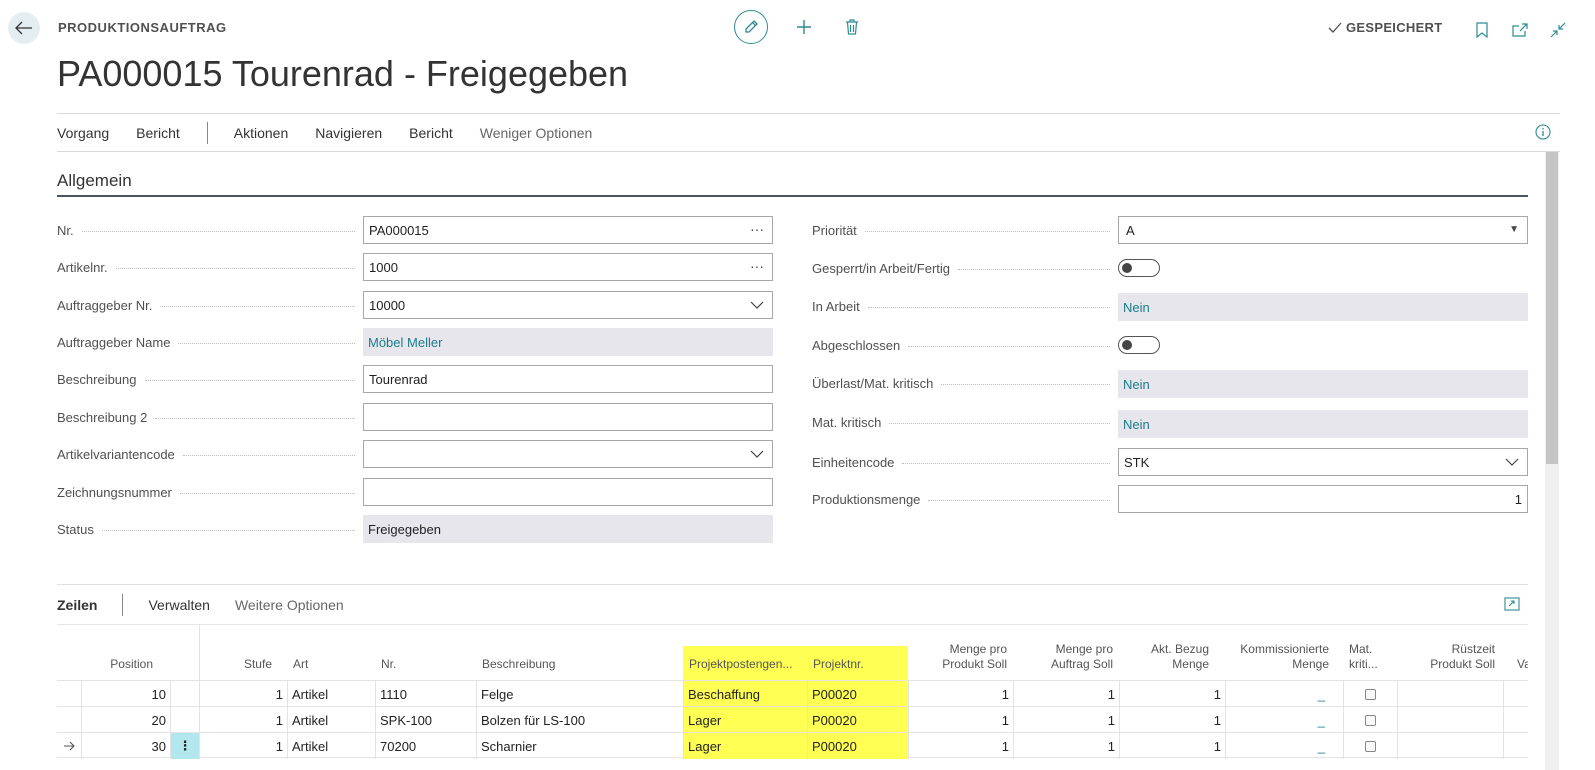 This screenshot has height=770, width=1595. Describe the element at coordinates (125, 746) in the screenshot. I see `cell-position: 30` at that location.